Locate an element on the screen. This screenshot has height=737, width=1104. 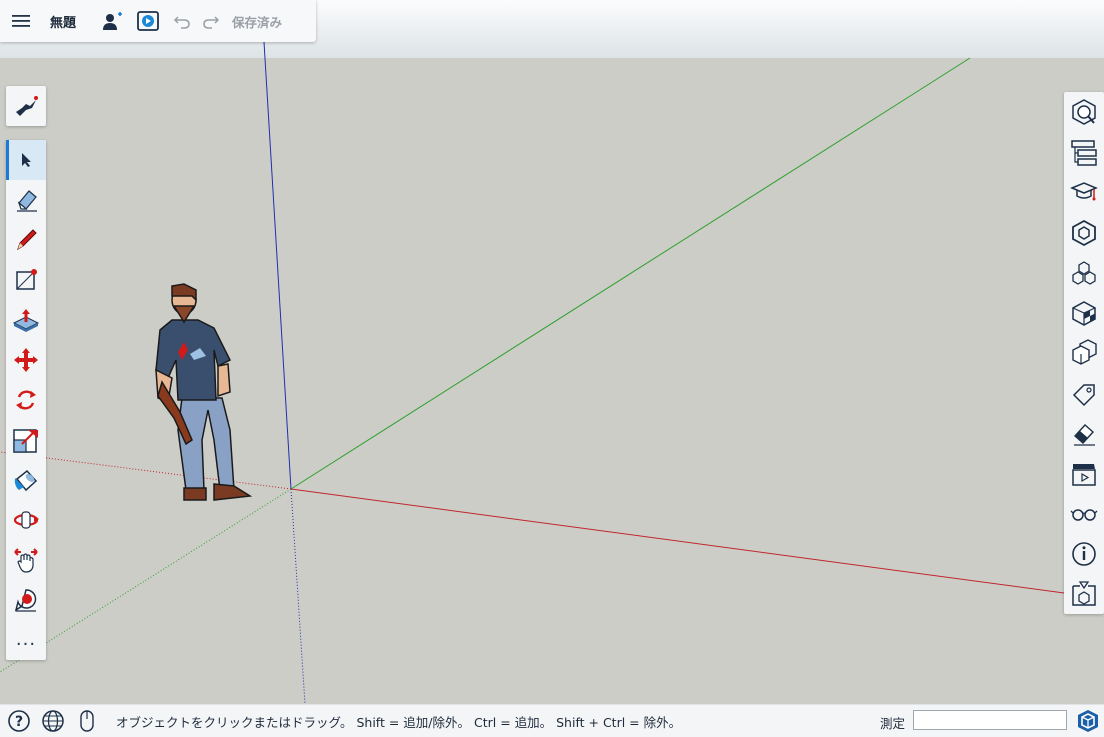
search-warehouse-button is located at coordinates (26, 106).